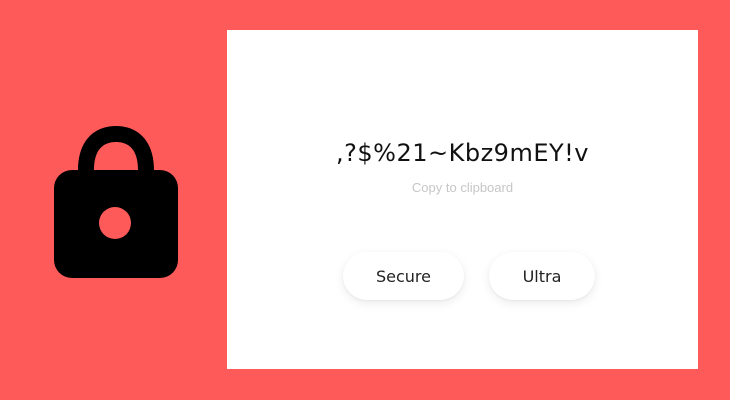  What do you see at coordinates (542, 276) in the screenshot?
I see `ultra-button: Ultra` at bounding box center [542, 276].